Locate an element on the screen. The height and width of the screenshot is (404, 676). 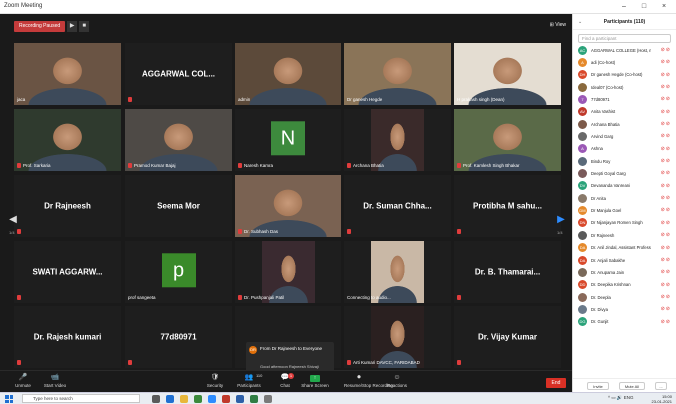
end-meeting-button: End is located at coordinates (556, 383).